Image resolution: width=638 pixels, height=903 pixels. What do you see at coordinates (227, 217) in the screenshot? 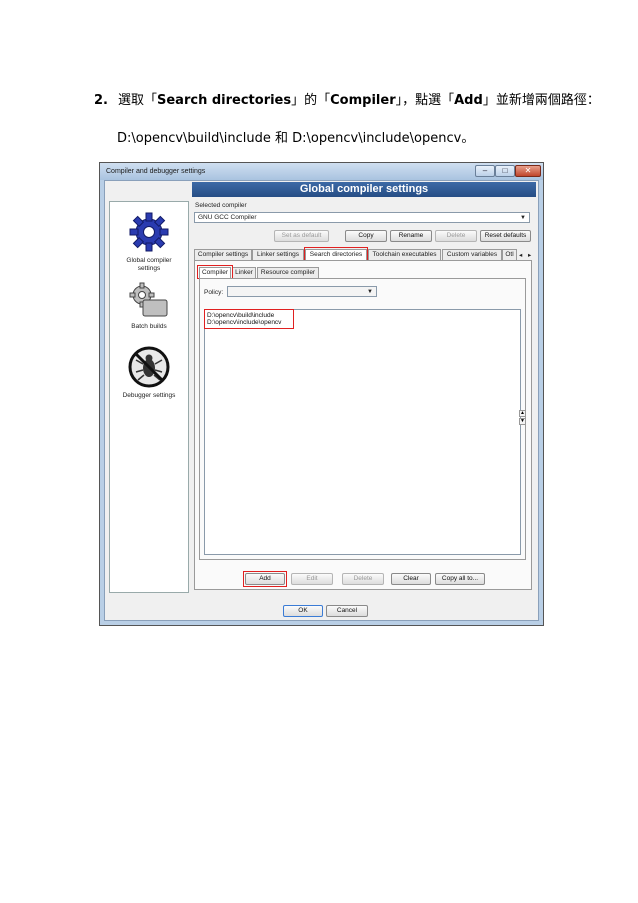
I see `selected-compiler-value: GNU GCC Compiler` at bounding box center [227, 217].